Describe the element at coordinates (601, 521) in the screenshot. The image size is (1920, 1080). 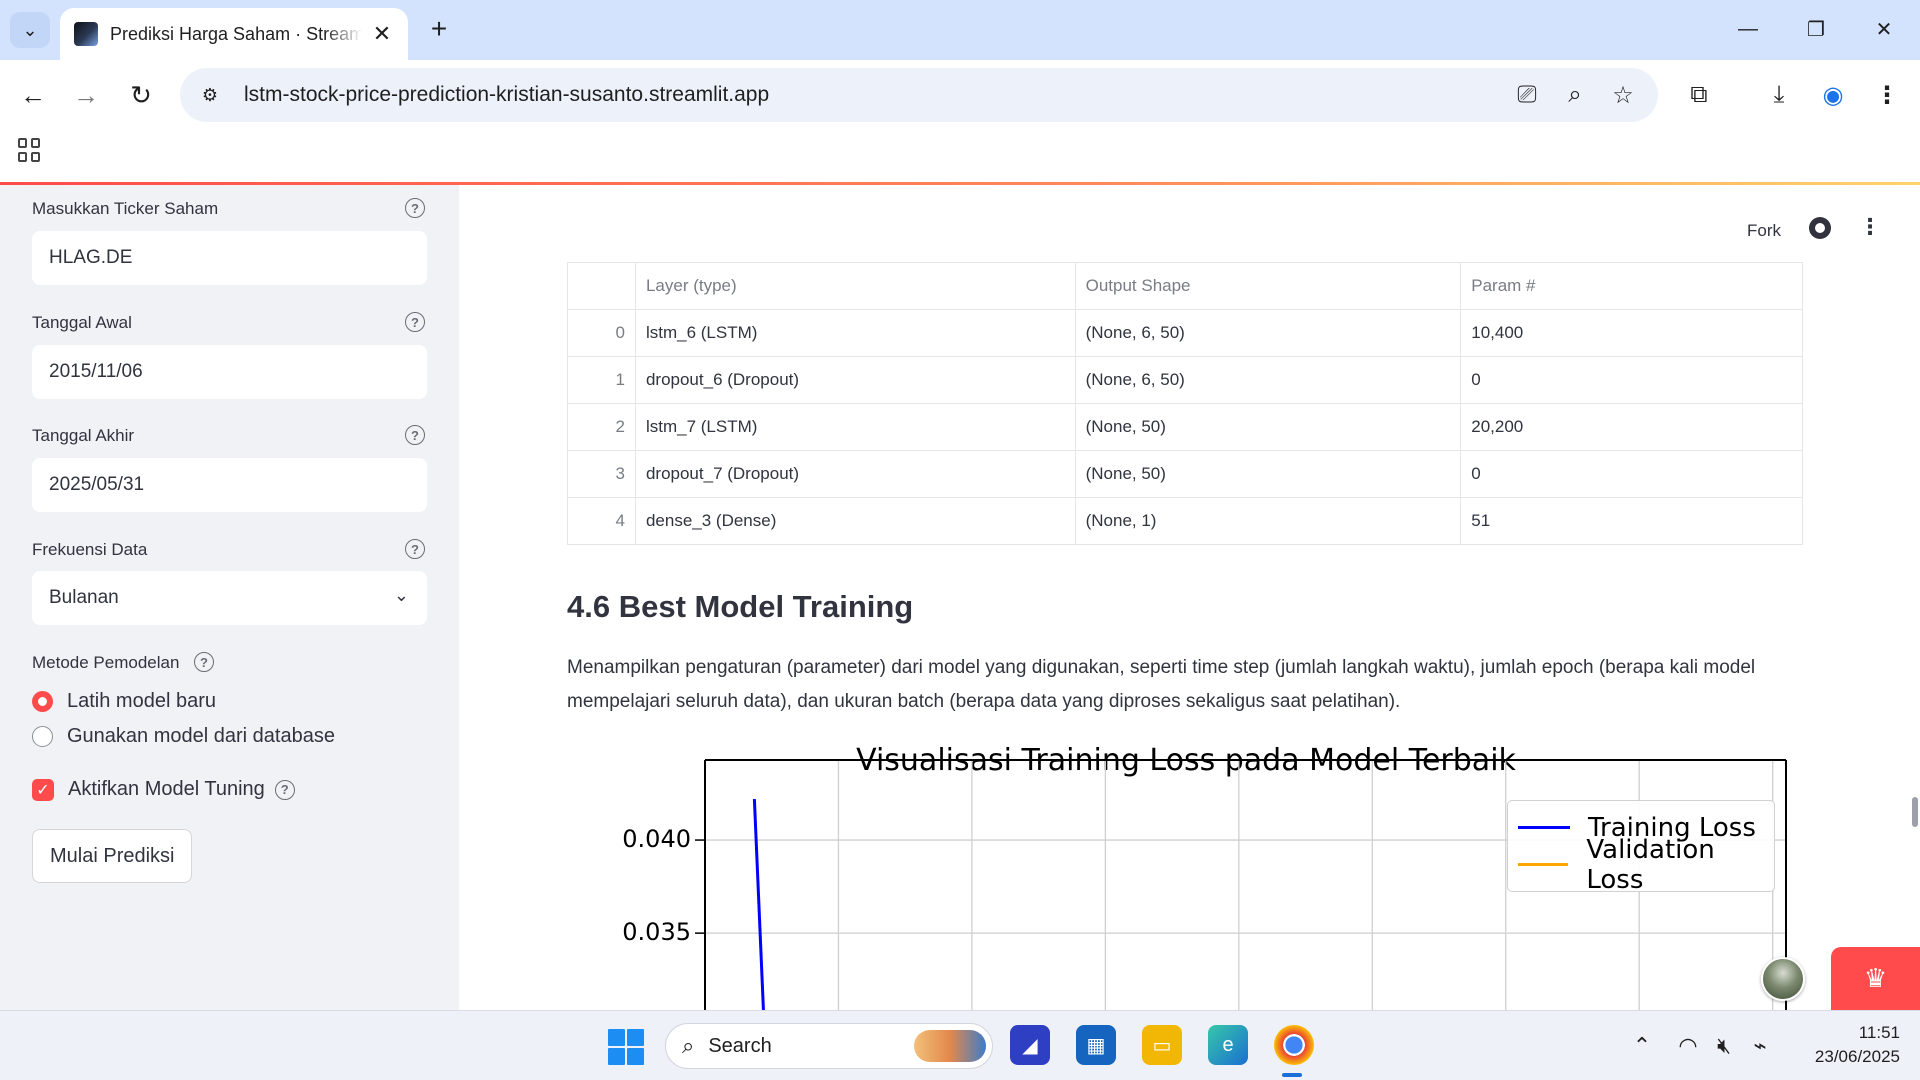
I see `row-index: 4` at that location.